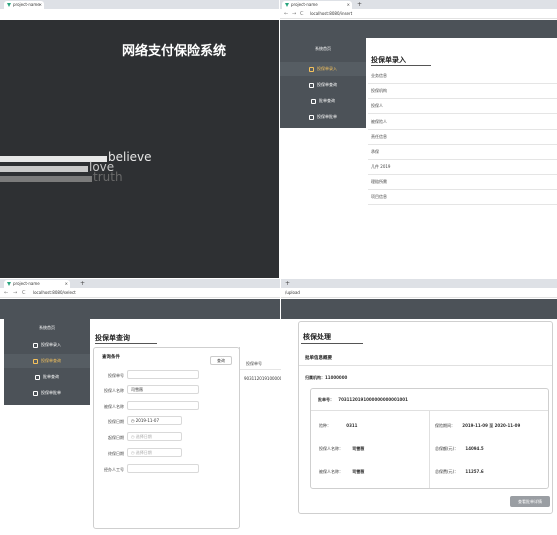 The width and height of the screenshot is (557, 535). What do you see at coordinates (462, 91) in the screenshot?
I see `form-row: 投保机构` at bounding box center [462, 91].